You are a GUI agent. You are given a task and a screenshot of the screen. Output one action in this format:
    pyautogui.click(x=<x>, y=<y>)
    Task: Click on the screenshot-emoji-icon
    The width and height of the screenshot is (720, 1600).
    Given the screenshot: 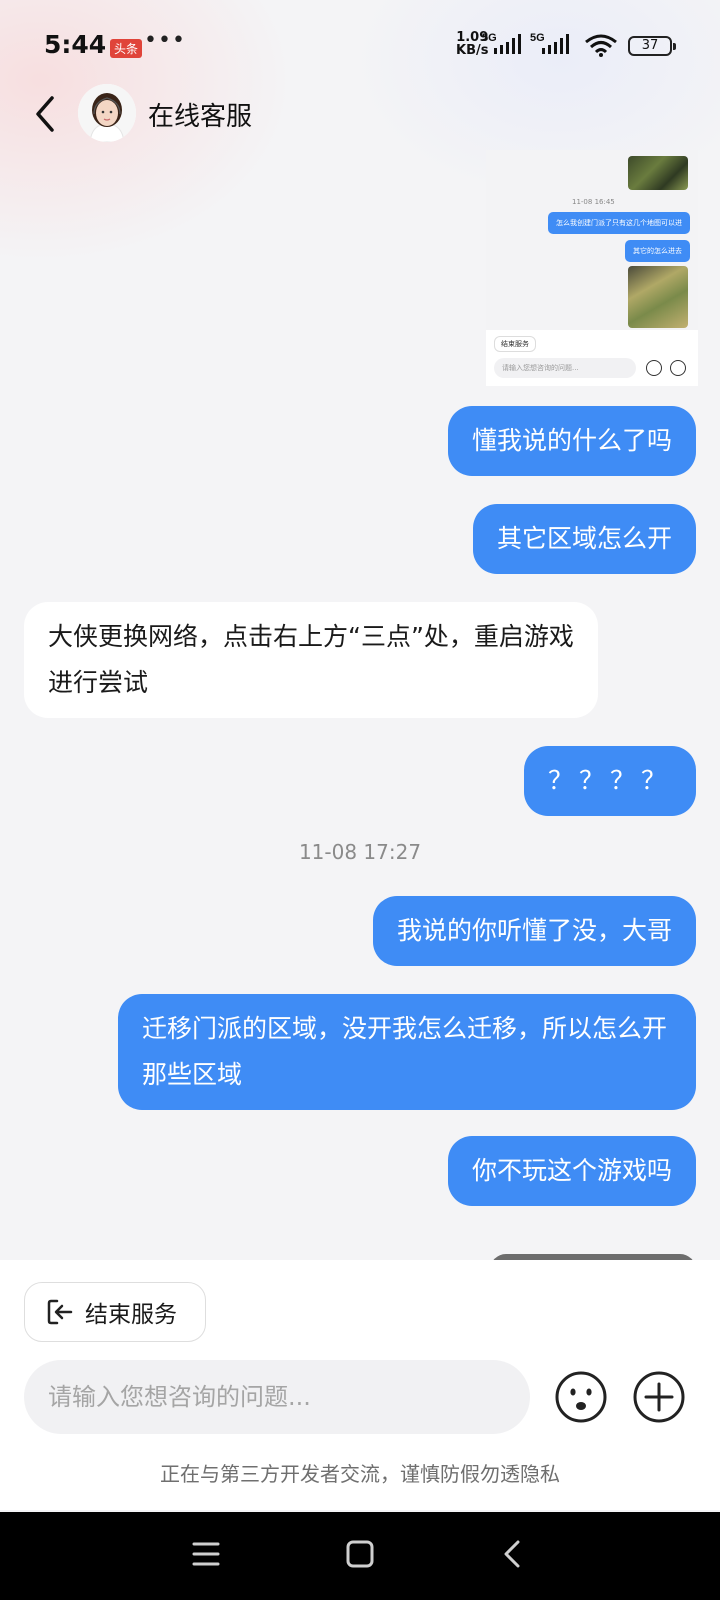 What is the action you would take?
    pyautogui.click(x=654, y=368)
    